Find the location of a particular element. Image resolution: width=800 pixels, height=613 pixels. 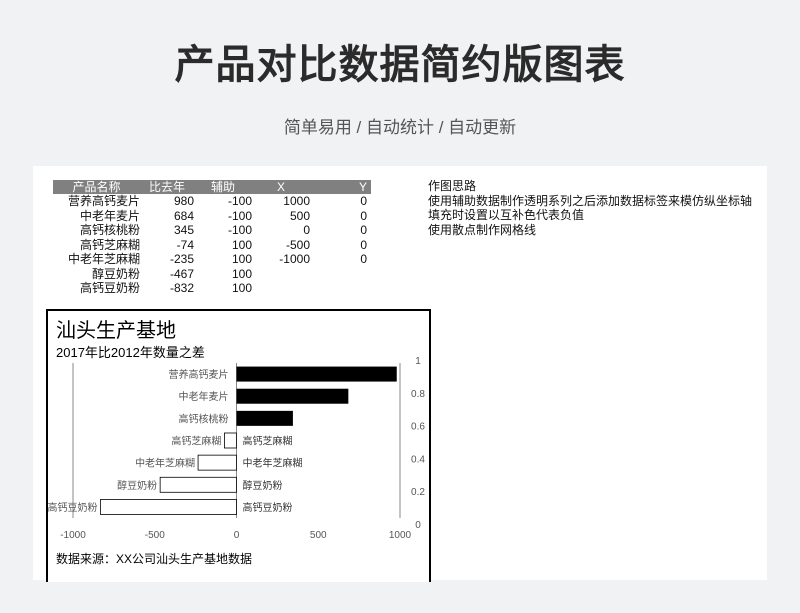

notes-line: 使用辅助数据制作透明系列之后添加数据标签来模仿纵坐标轴 is located at coordinates (590, 200).